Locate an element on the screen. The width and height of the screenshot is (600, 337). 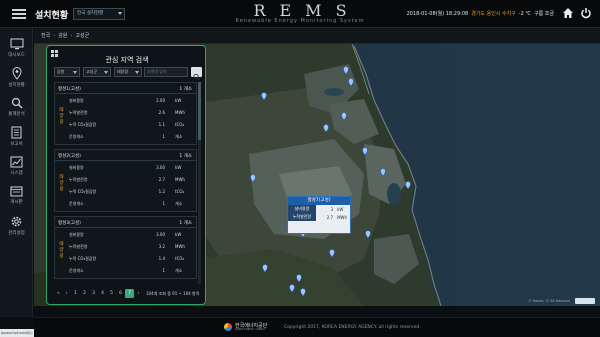
power-icon is located at coordinates (586, 13).